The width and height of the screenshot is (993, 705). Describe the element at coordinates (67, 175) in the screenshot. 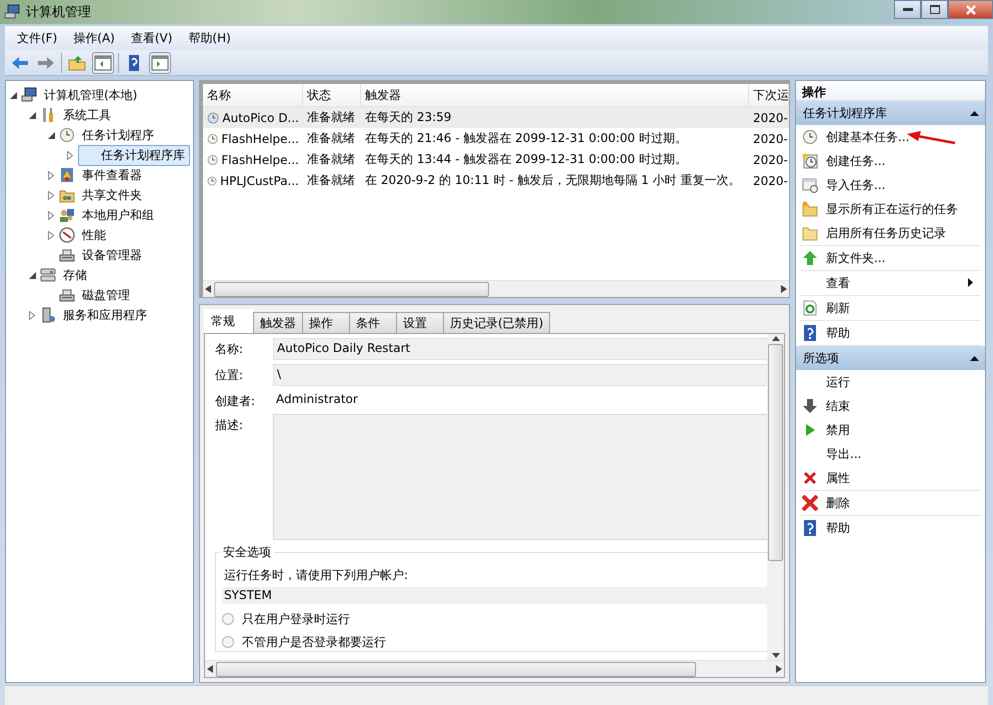

I see `event-log-icon` at that location.